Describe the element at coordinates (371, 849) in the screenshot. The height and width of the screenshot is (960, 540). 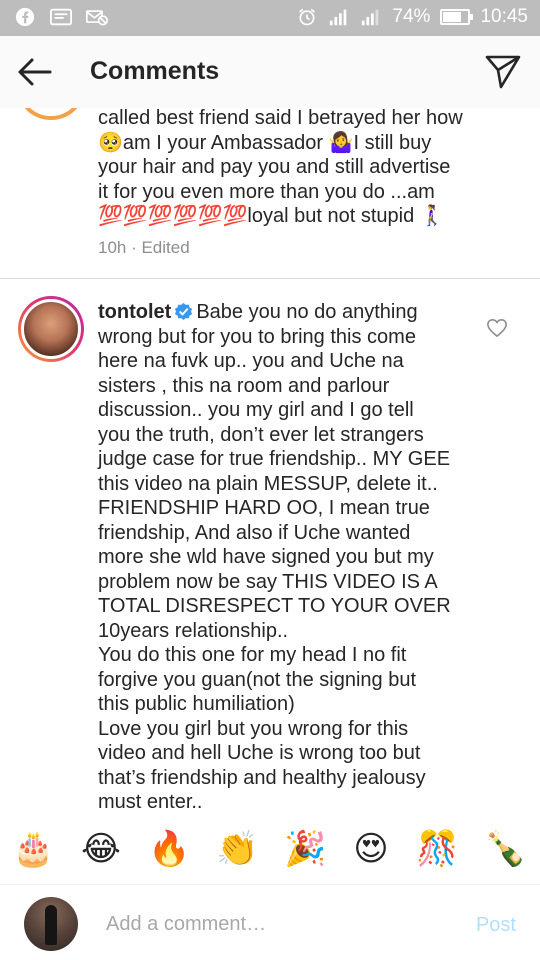
I see `heart-eyes-emoji-button: 😍` at that location.